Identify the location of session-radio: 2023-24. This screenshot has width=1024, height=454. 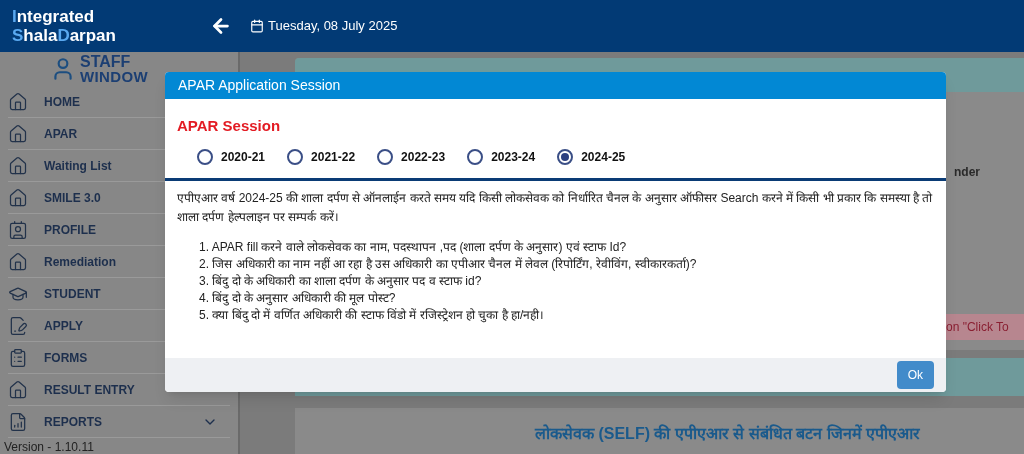
(501, 156).